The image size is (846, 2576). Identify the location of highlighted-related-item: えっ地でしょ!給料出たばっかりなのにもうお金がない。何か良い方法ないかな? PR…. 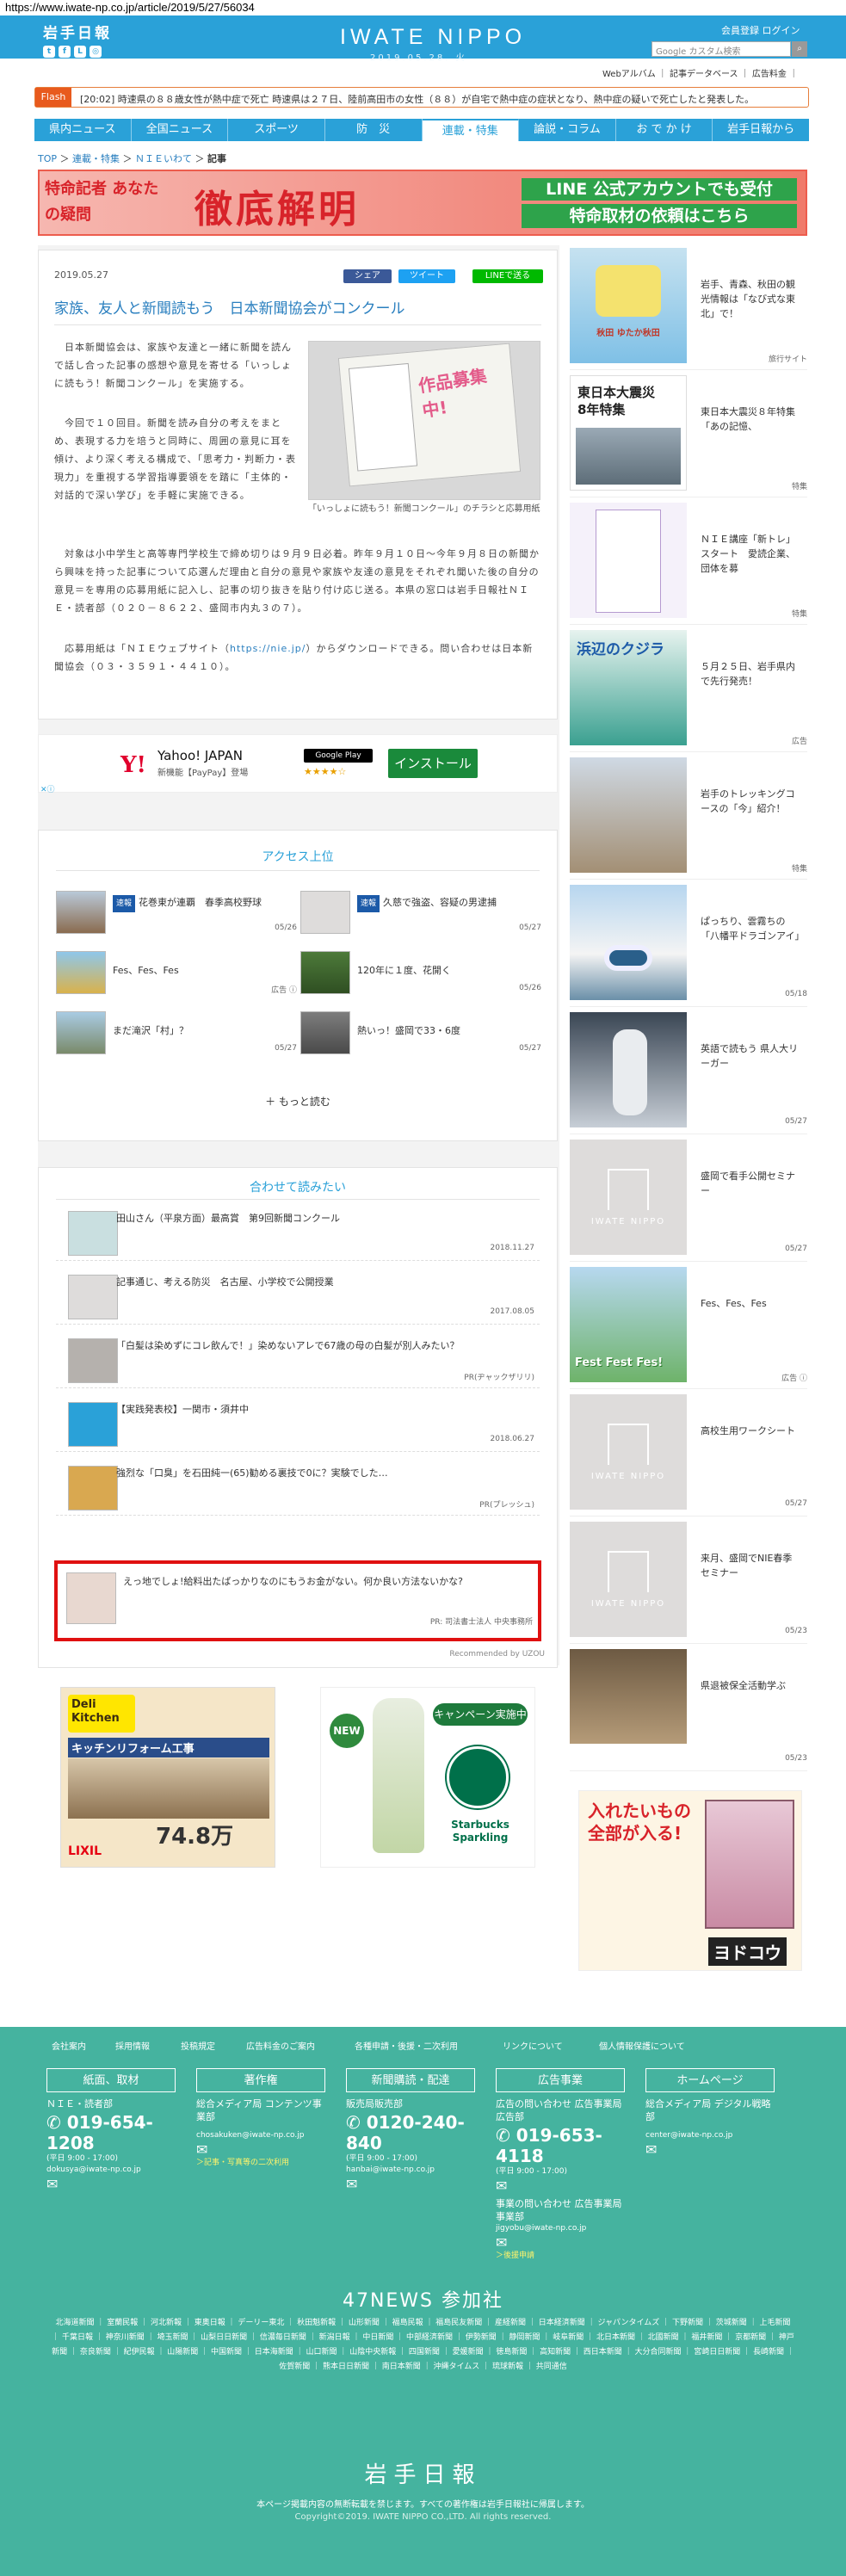
(297, 1600).